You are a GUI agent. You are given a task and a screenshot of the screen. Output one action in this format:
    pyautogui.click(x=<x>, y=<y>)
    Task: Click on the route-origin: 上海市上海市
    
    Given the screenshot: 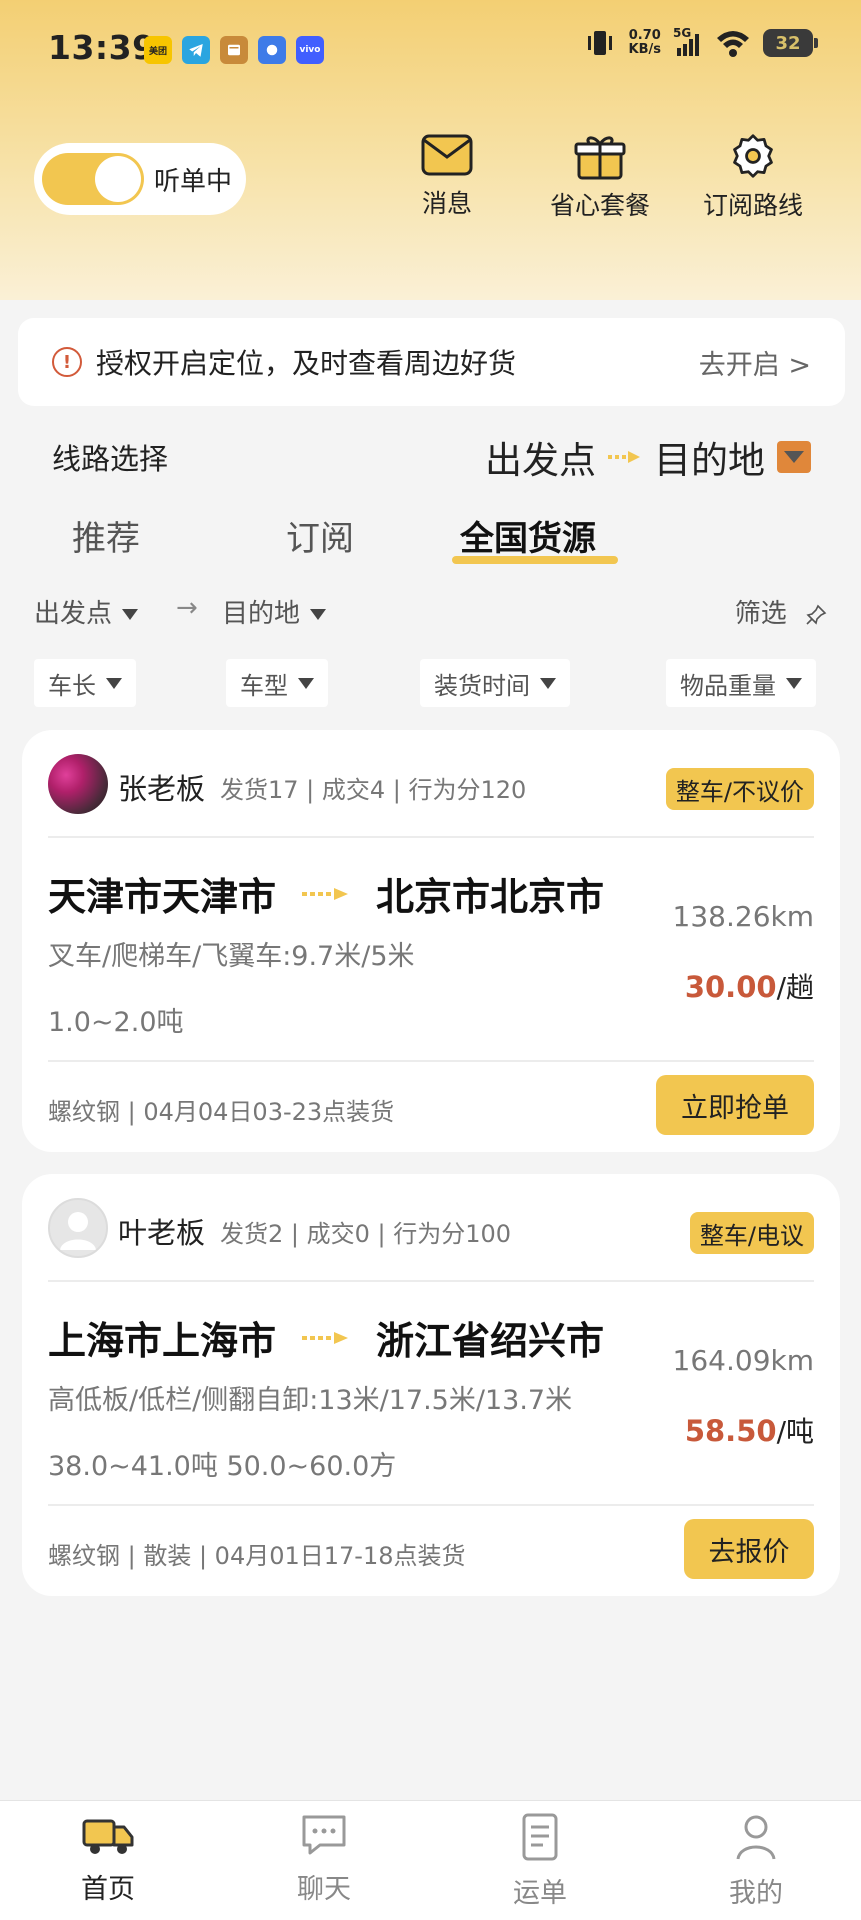 What is the action you would take?
    pyautogui.click(x=162, y=1341)
    